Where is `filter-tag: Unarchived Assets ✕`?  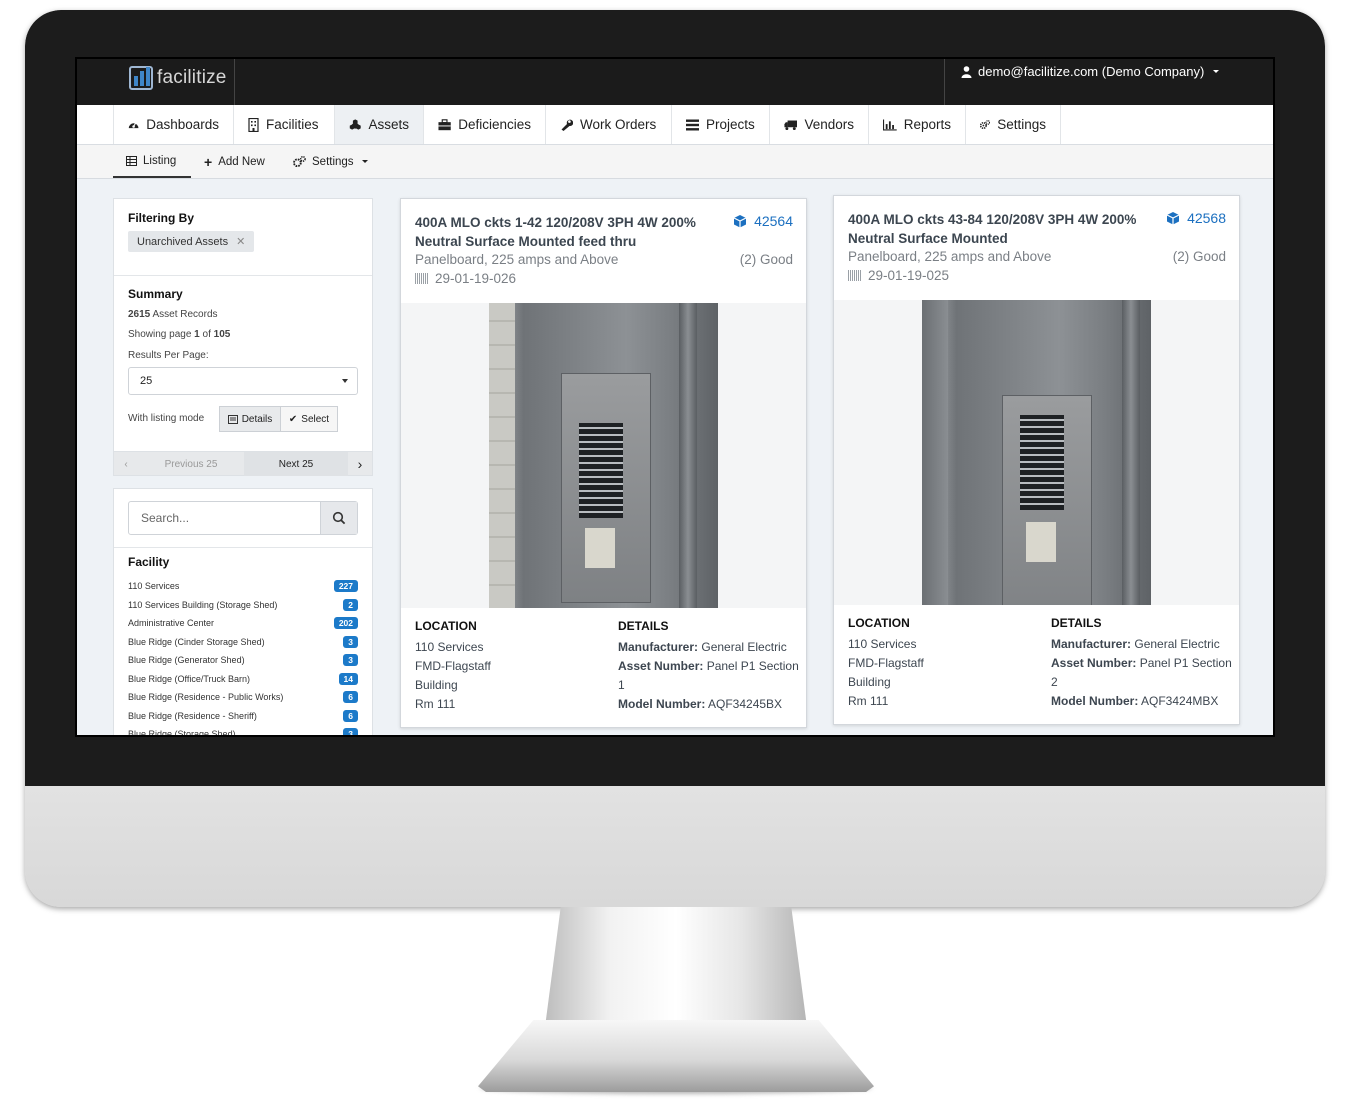
filter-tag: Unarchived Assets ✕ is located at coordinates (191, 241).